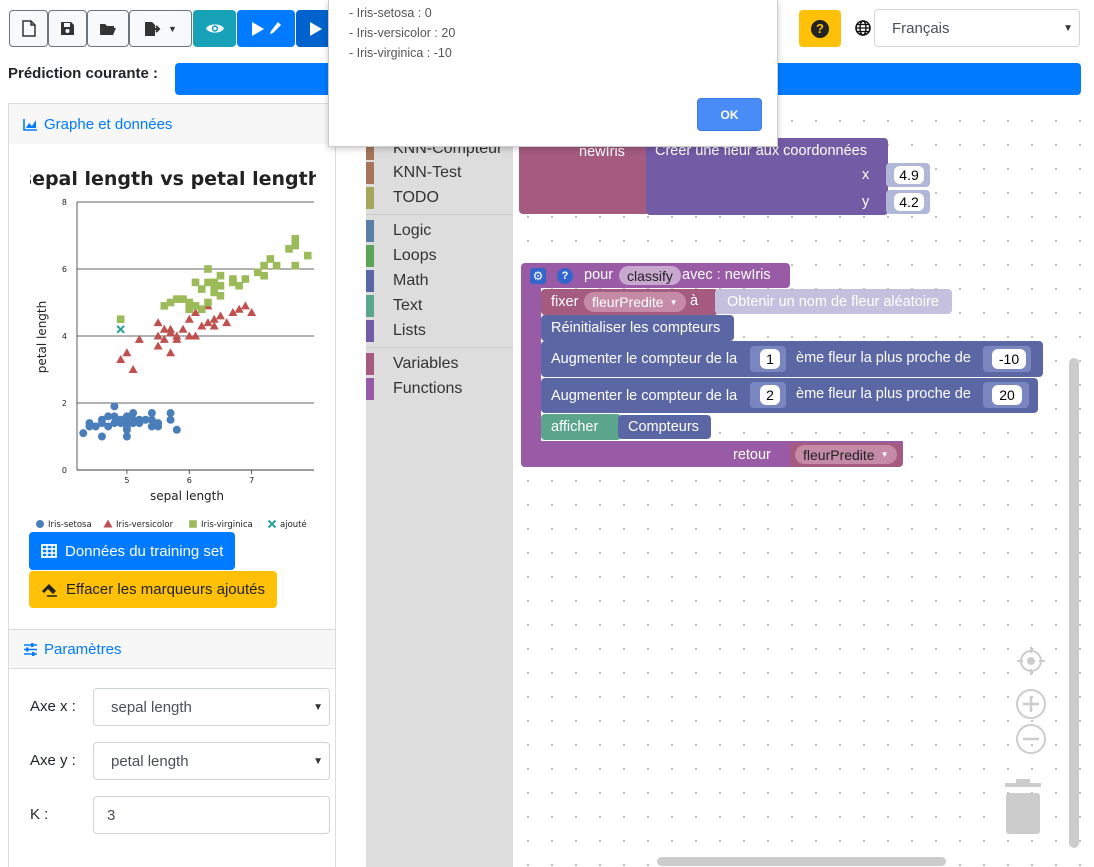 The image size is (1094, 867). I want to click on category-label: Math, so click(411, 280).